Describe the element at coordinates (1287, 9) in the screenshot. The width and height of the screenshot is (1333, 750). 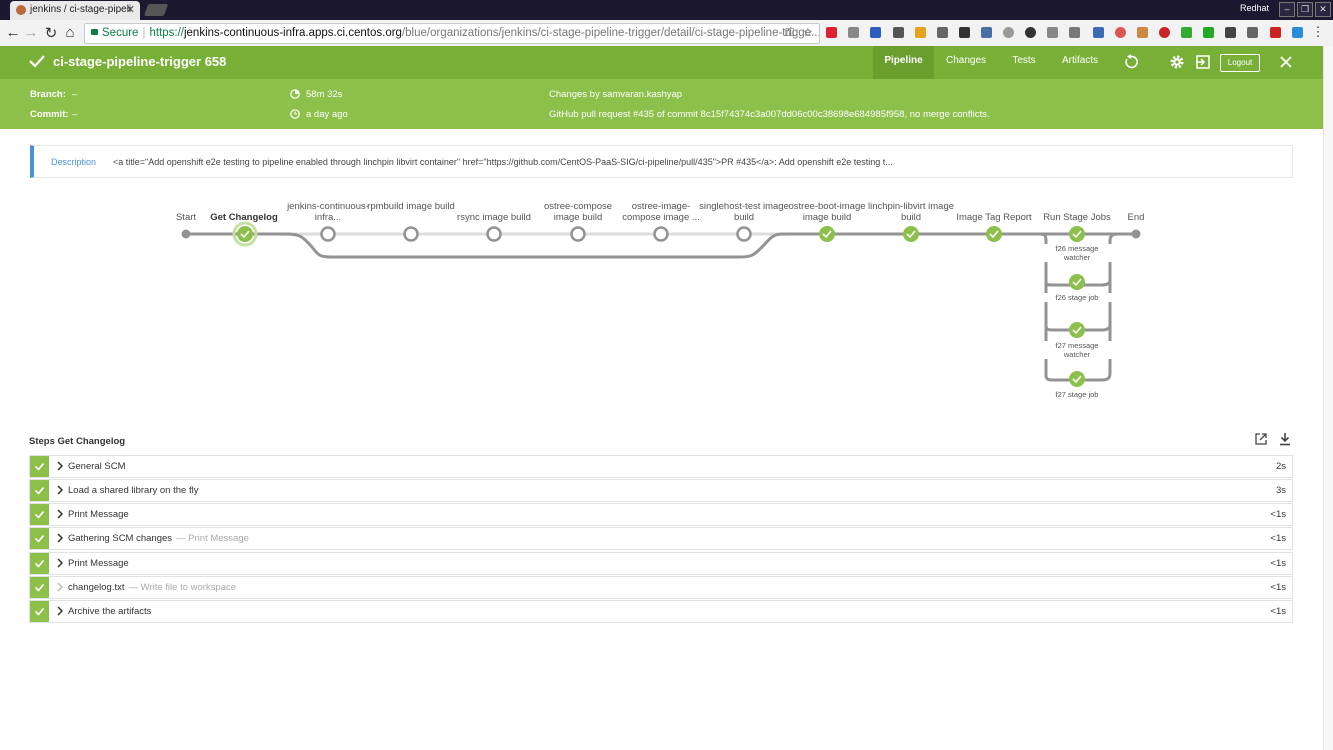
I see `minimize-window-button: –` at that location.